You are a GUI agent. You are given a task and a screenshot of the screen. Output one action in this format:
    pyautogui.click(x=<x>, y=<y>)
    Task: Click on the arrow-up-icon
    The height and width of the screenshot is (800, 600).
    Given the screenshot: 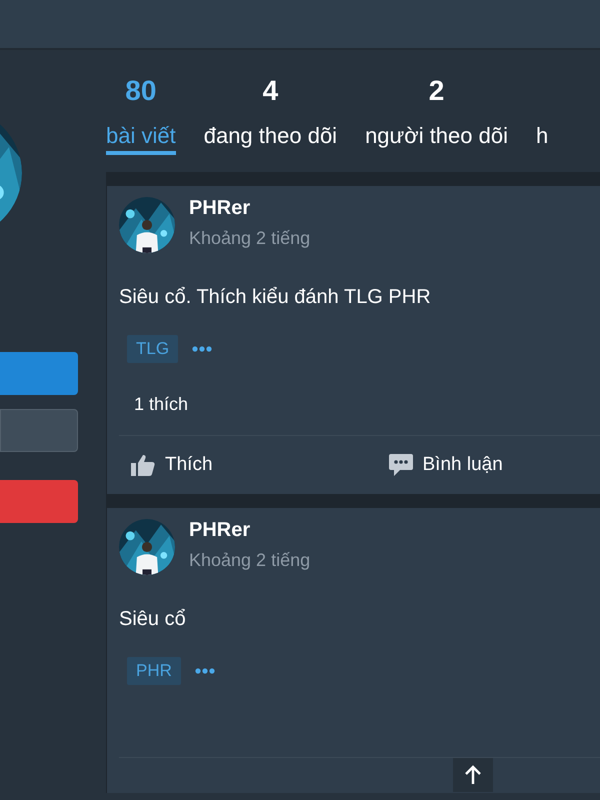 What is the action you would take?
    pyautogui.click(x=473, y=775)
    